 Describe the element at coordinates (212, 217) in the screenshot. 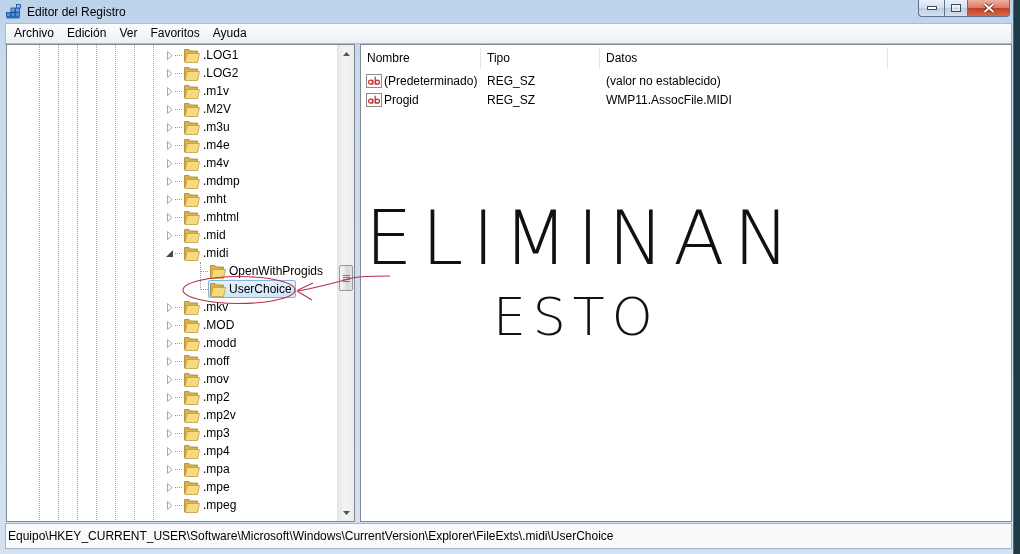

I see `tree-item: .mhtml` at that location.